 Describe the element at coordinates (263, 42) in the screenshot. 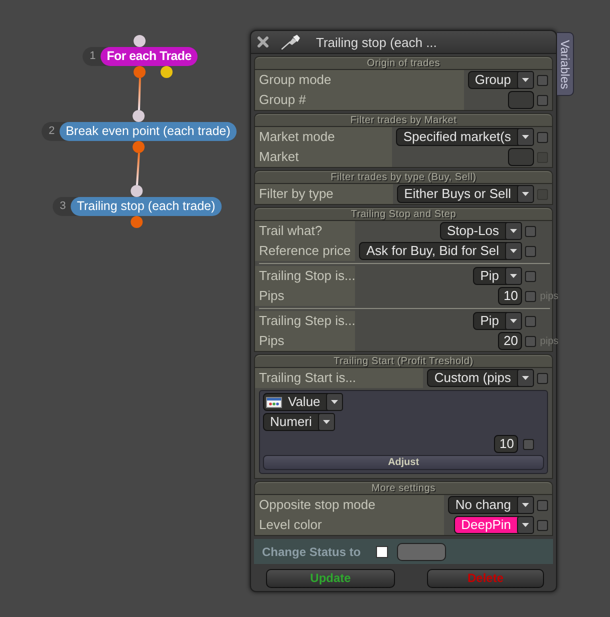

I see `close-icon` at that location.